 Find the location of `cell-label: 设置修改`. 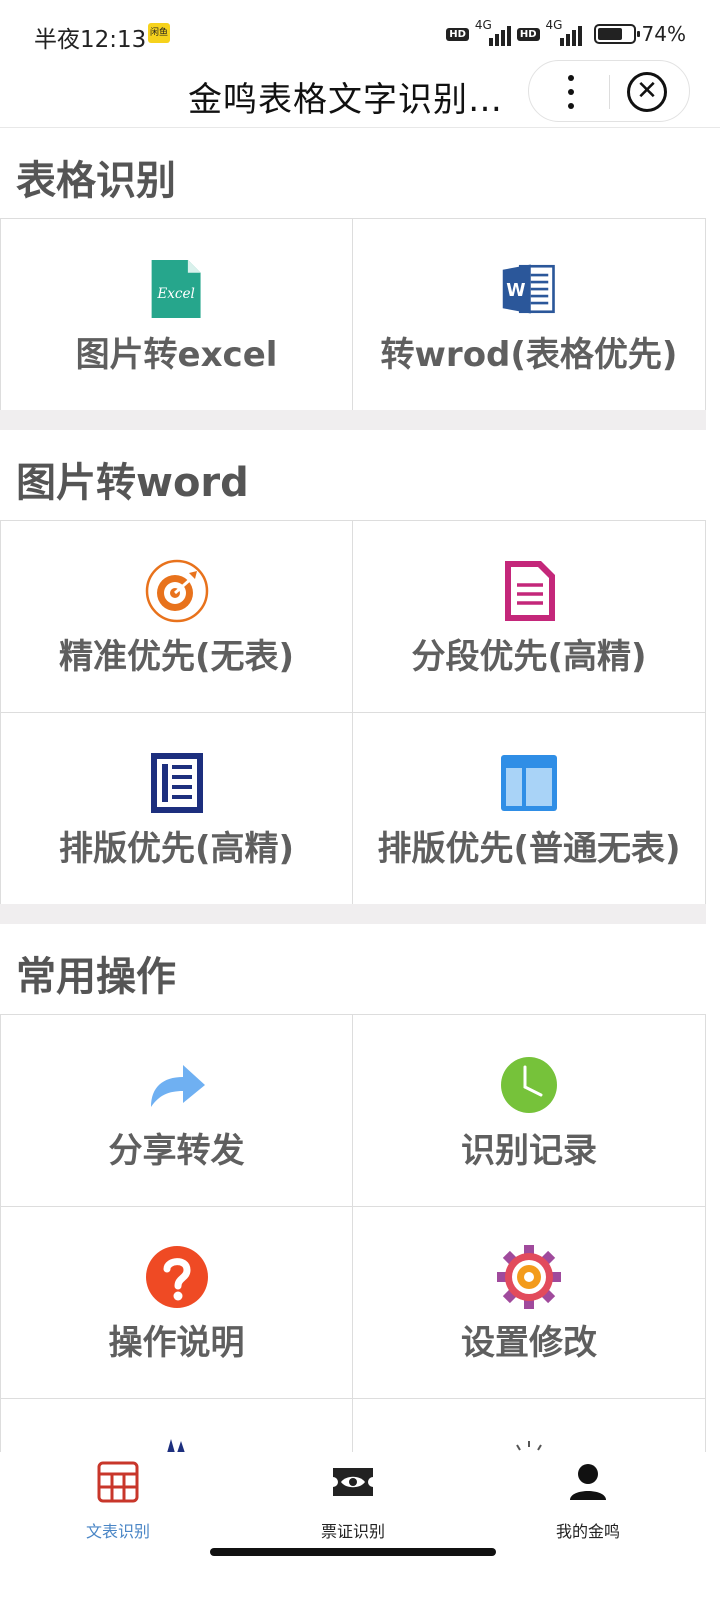

cell-label: 设置修改 is located at coordinates (529, 1343).